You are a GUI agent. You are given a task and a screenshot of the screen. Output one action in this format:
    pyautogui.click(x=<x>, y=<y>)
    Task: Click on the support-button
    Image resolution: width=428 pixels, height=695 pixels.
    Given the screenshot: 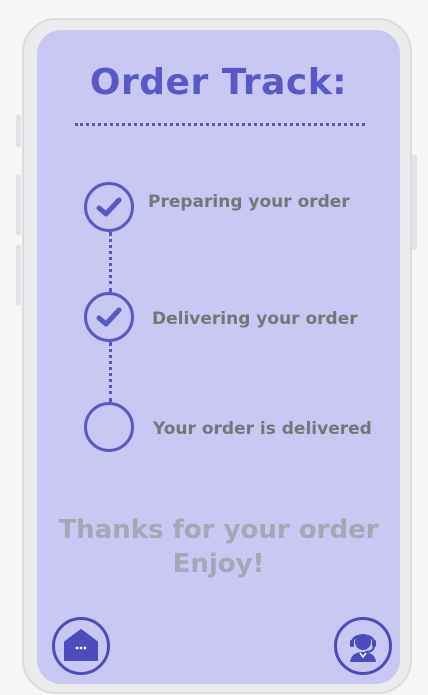 What is the action you would take?
    pyautogui.click(x=363, y=646)
    